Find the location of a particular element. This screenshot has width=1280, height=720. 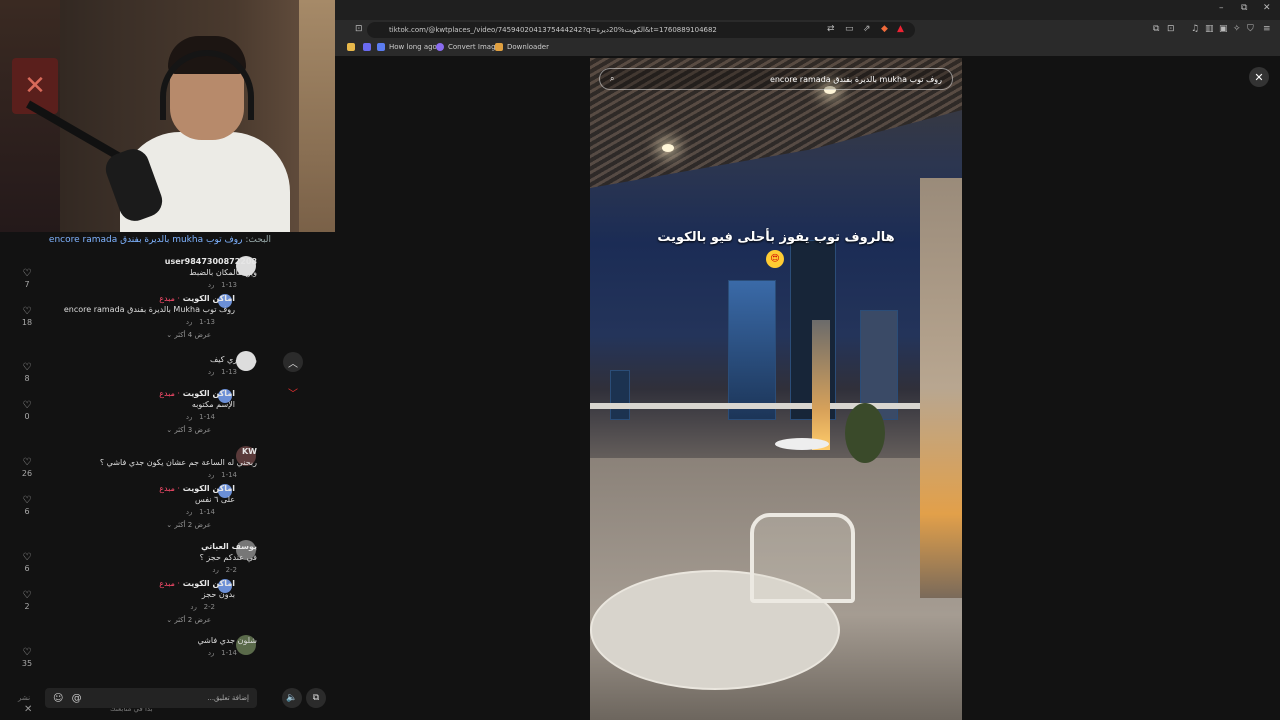

bookmark-link is located at coordinates (367, 47).